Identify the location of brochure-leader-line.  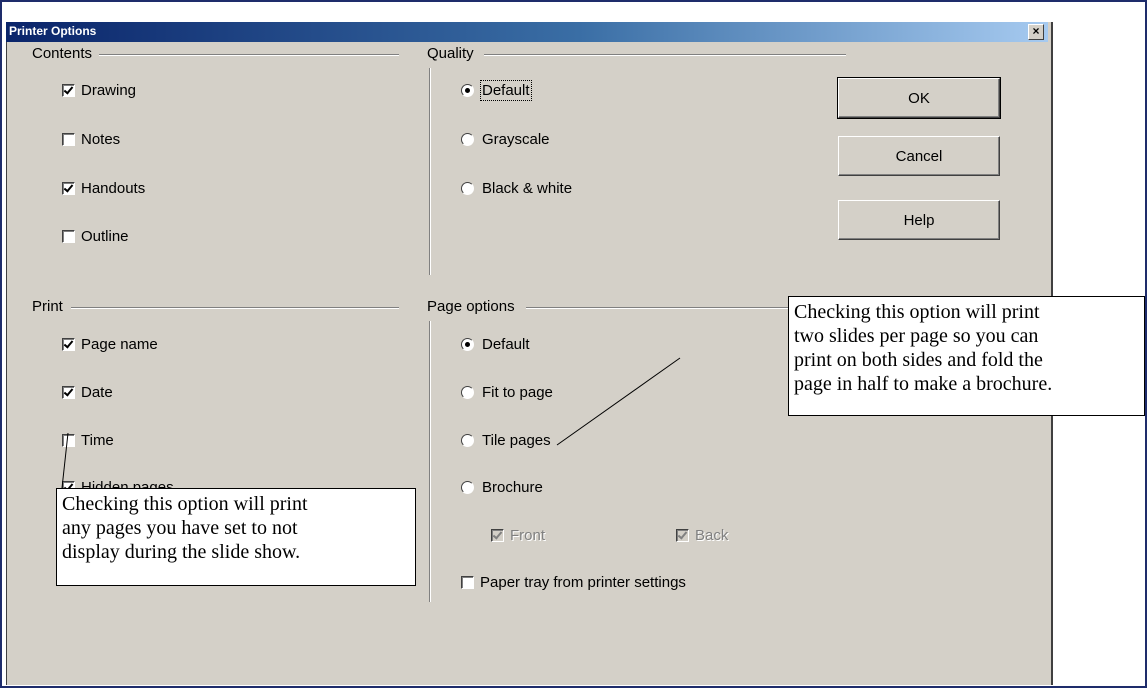
(618, 401).